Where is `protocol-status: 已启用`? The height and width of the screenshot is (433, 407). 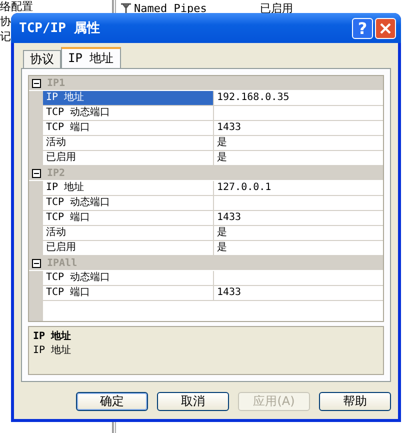
protocol-status: 已启用 is located at coordinates (276, 8).